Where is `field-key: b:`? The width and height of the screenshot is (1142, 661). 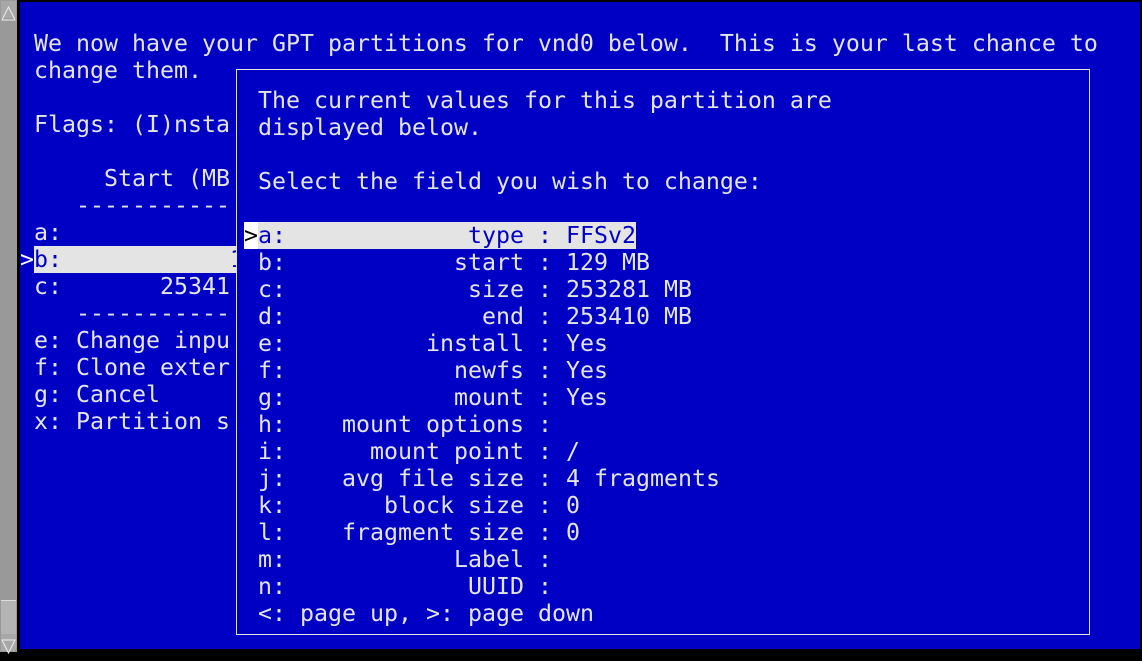 field-key: b: is located at coordinates (272, 262).